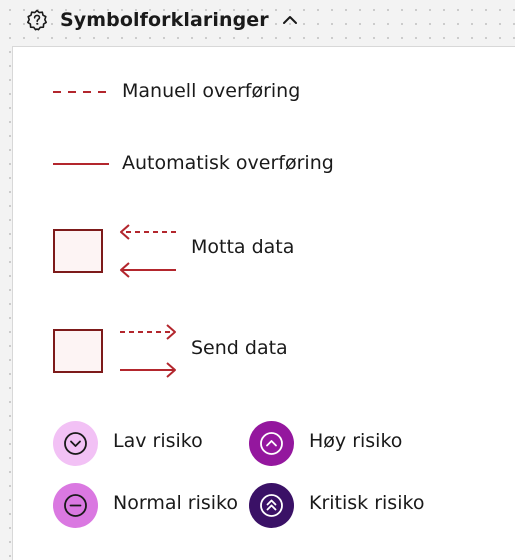 The image size is (515, 560). What do you see at coordinates (176, 503) in the screenshot?
I see `risk-normal-label: Normal risiko` at bounding box center [176, 503].